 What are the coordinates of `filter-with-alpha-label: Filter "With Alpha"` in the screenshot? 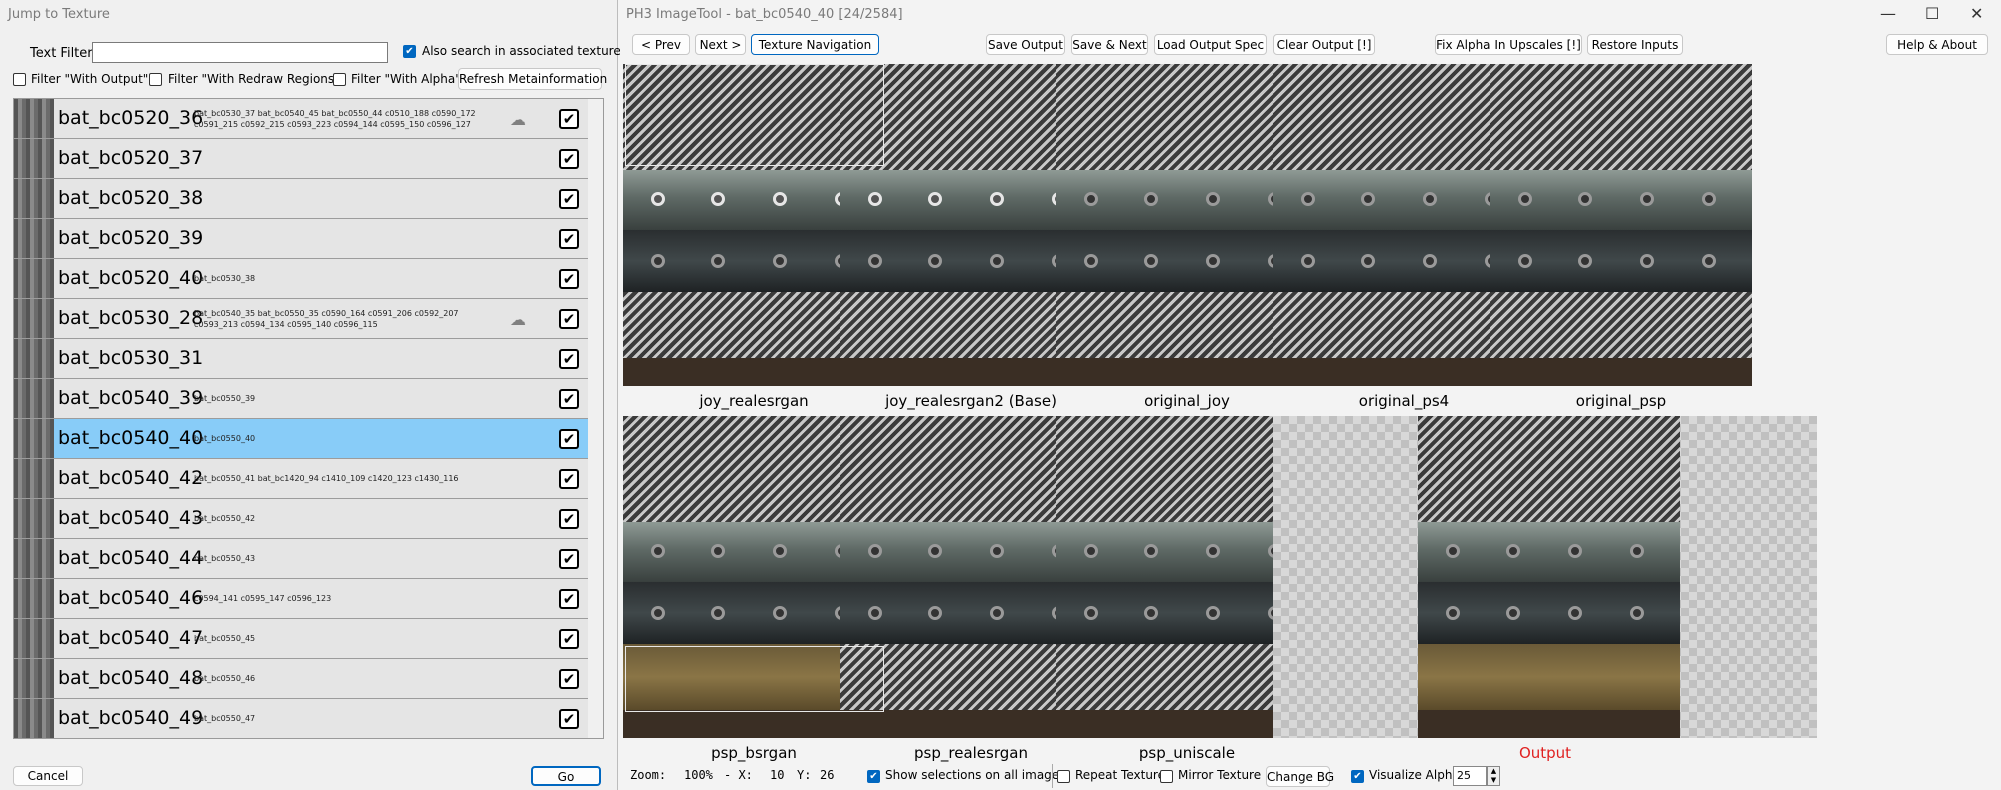 It's located at (406, 79).